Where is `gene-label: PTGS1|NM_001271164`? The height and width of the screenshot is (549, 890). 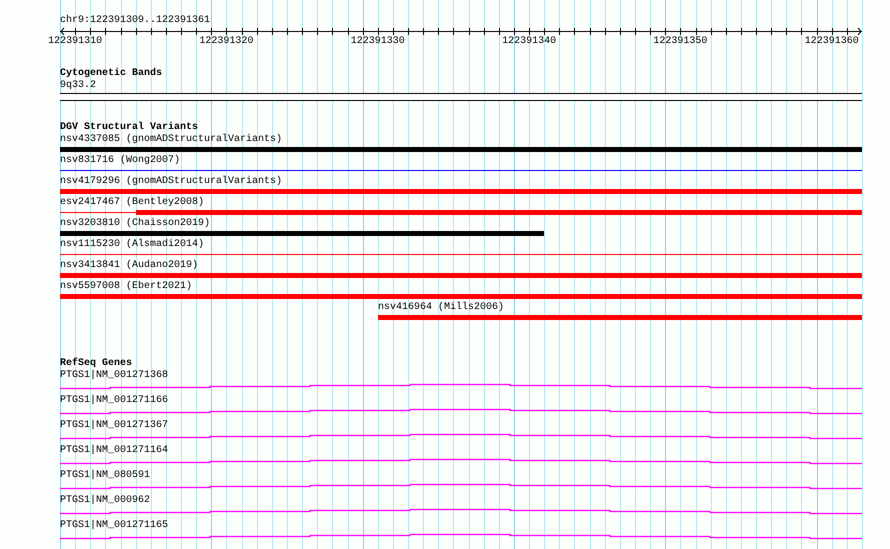 gene-label: PTGS1|NM_001271164 is located at coordinates (114, 451).